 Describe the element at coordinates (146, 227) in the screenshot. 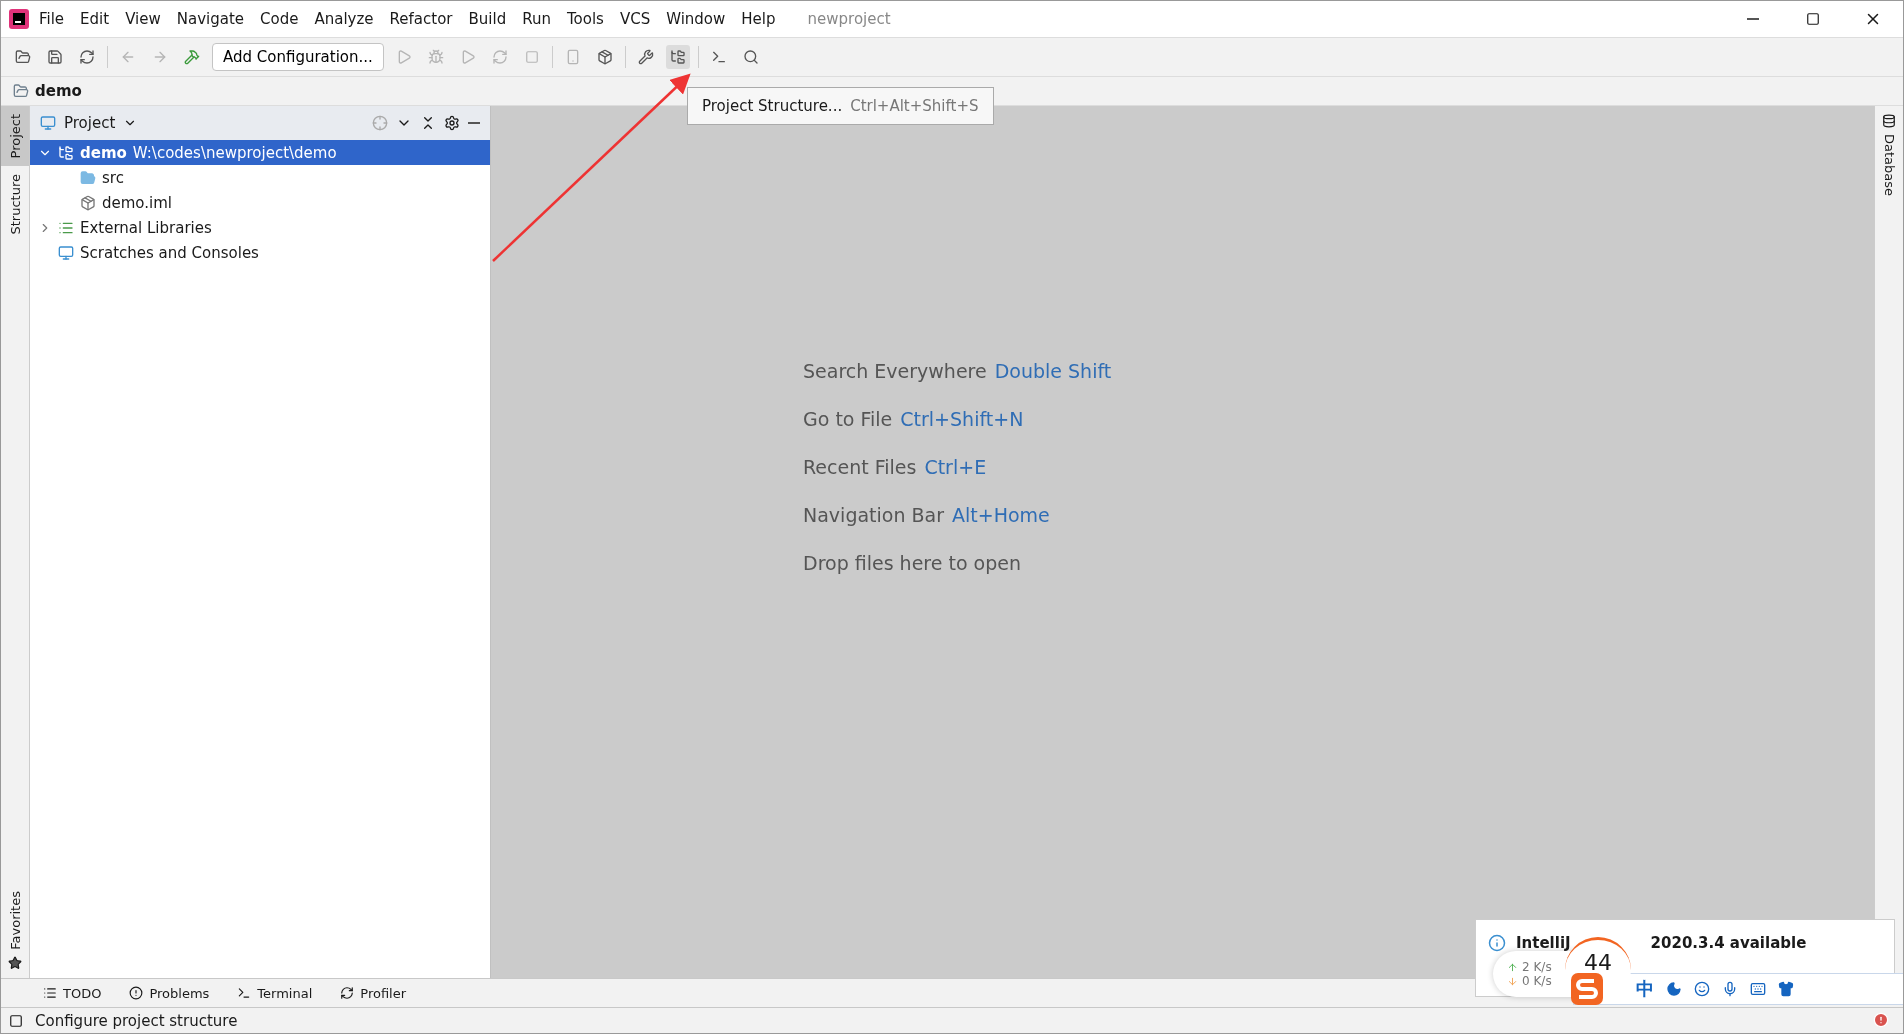

I see `tree-item-label: External Libraries` at that location.